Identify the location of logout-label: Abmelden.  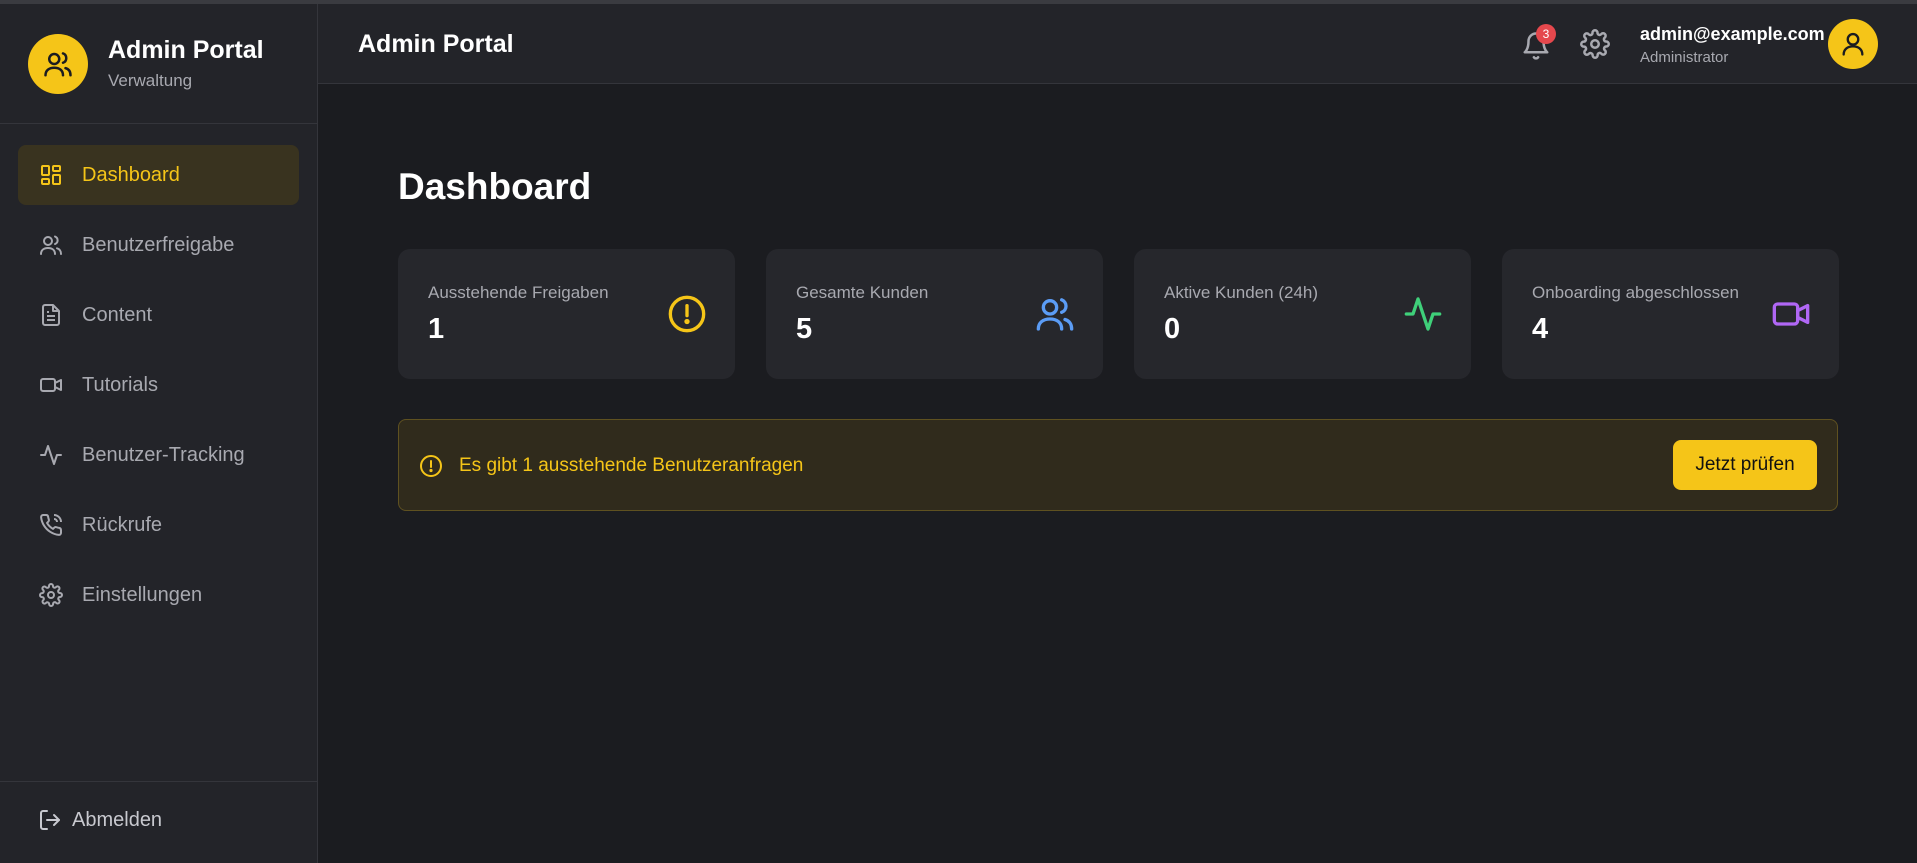
(117, 819).